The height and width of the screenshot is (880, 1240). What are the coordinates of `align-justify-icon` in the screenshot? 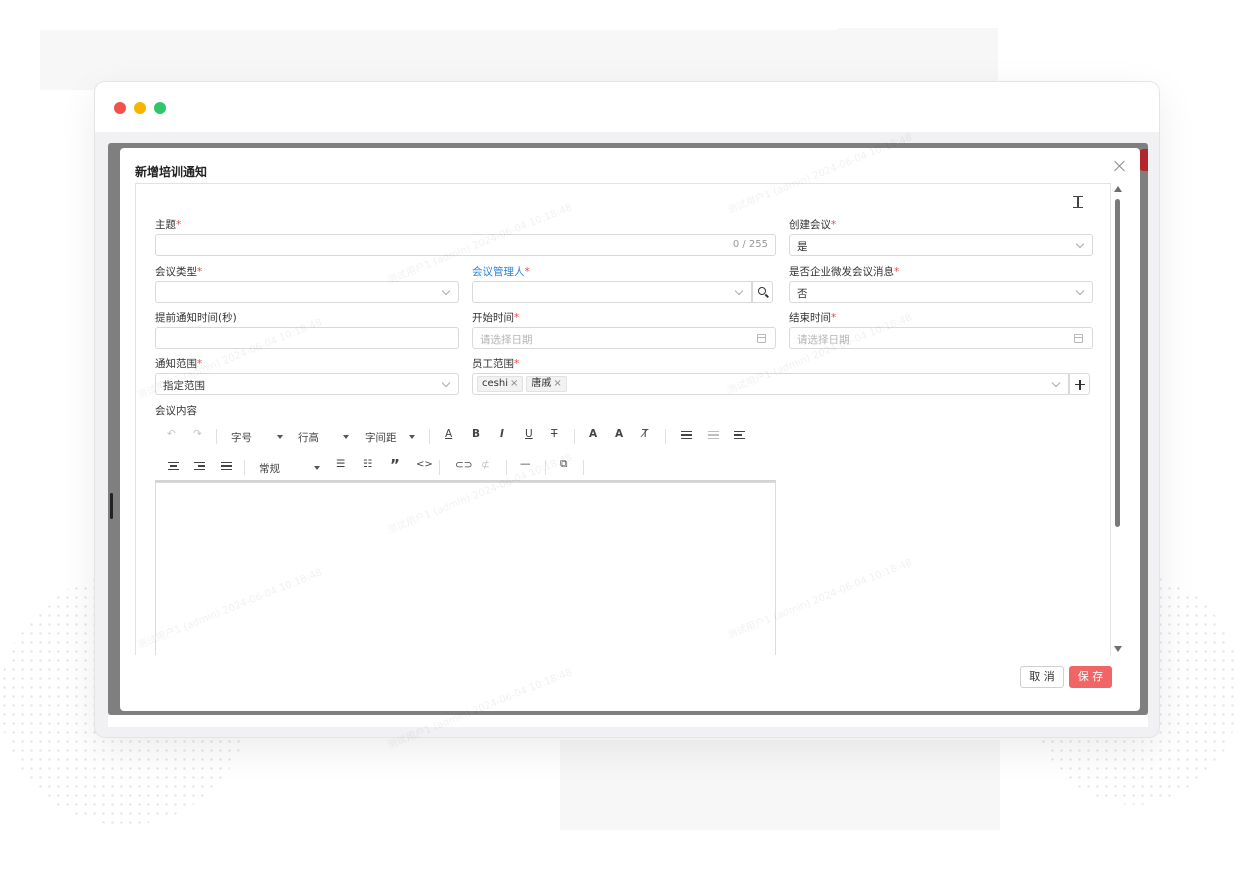 It's located at (226, 466).